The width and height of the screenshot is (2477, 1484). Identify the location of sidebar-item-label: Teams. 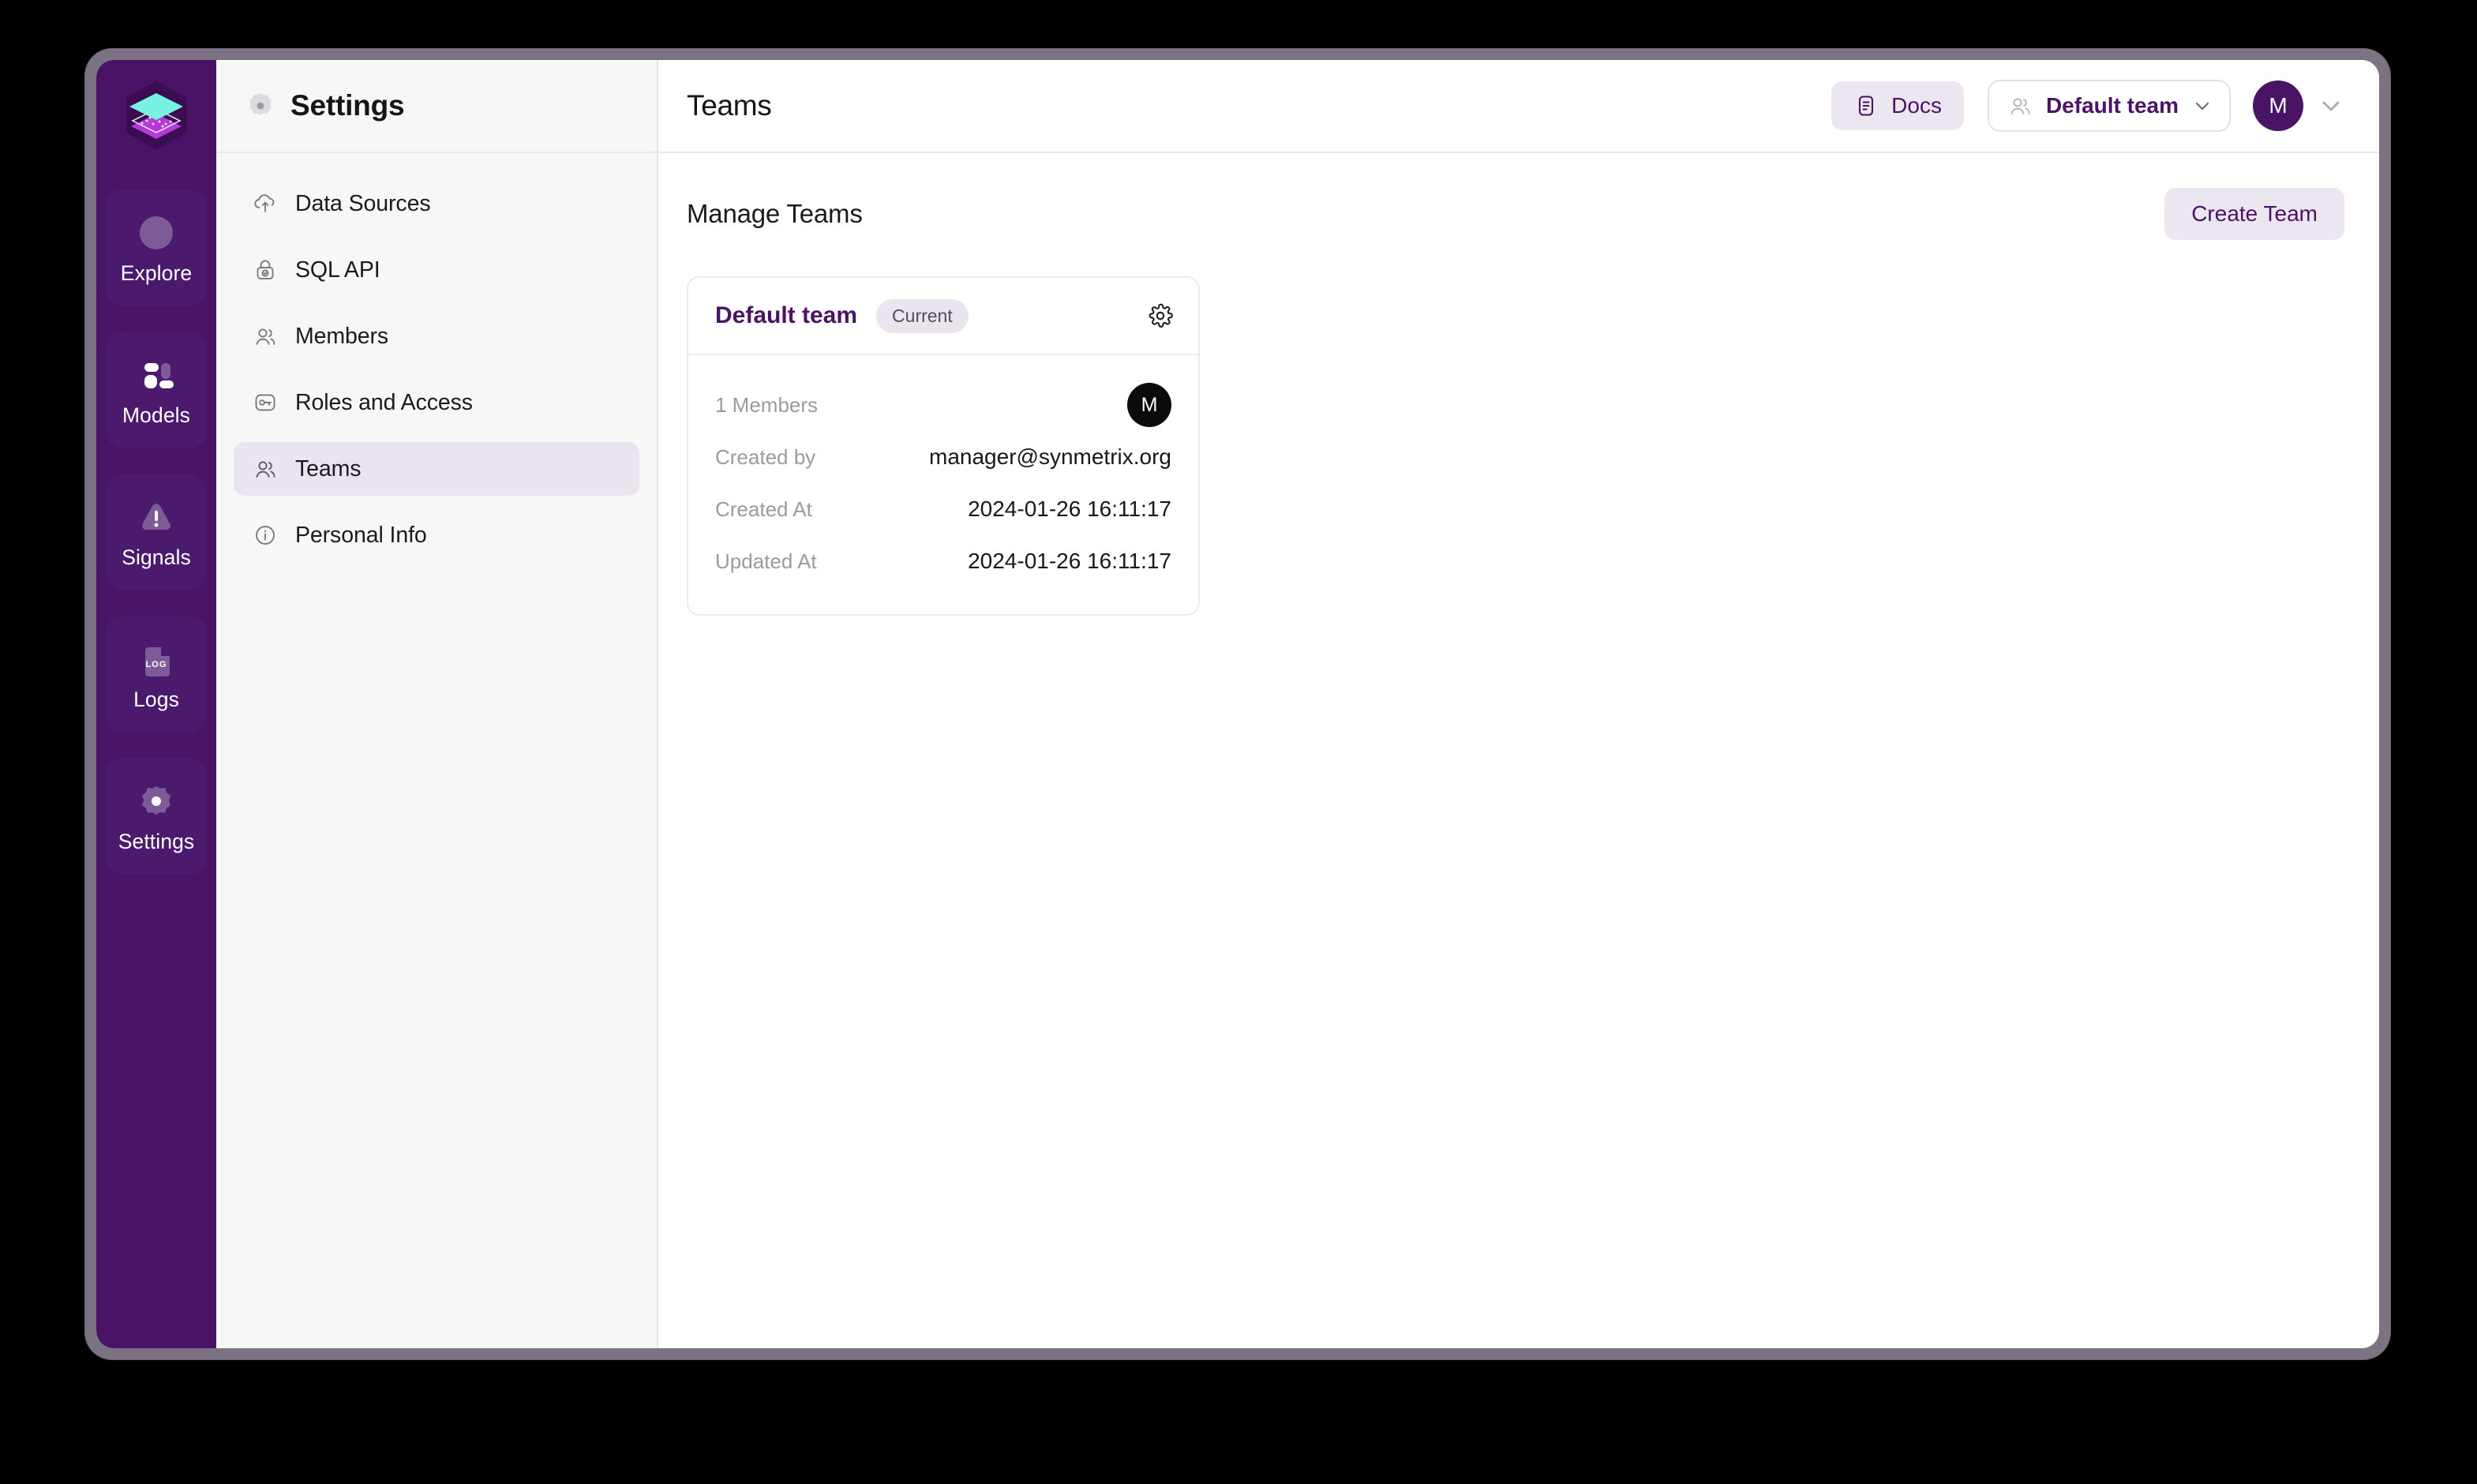
(328, 468).